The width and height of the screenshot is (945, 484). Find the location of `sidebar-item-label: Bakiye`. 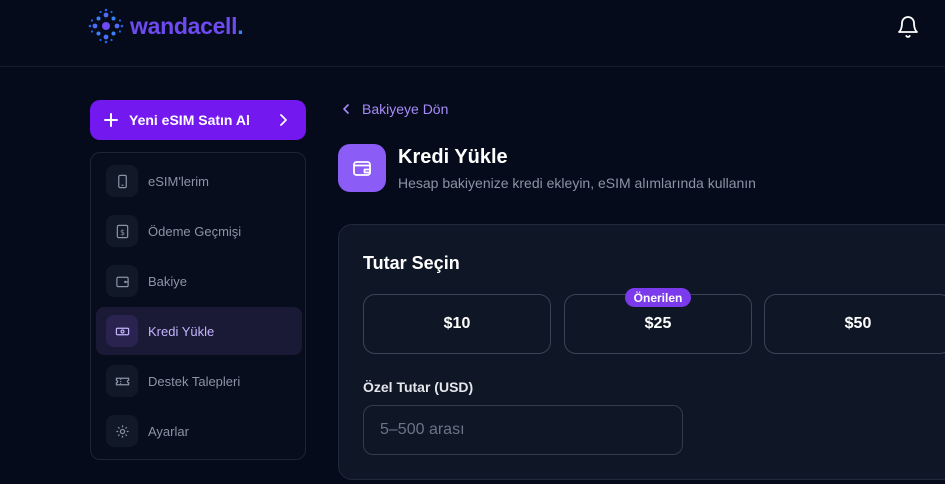

sidebar-item-label: Bakiye is located at coordinates (168, 281).